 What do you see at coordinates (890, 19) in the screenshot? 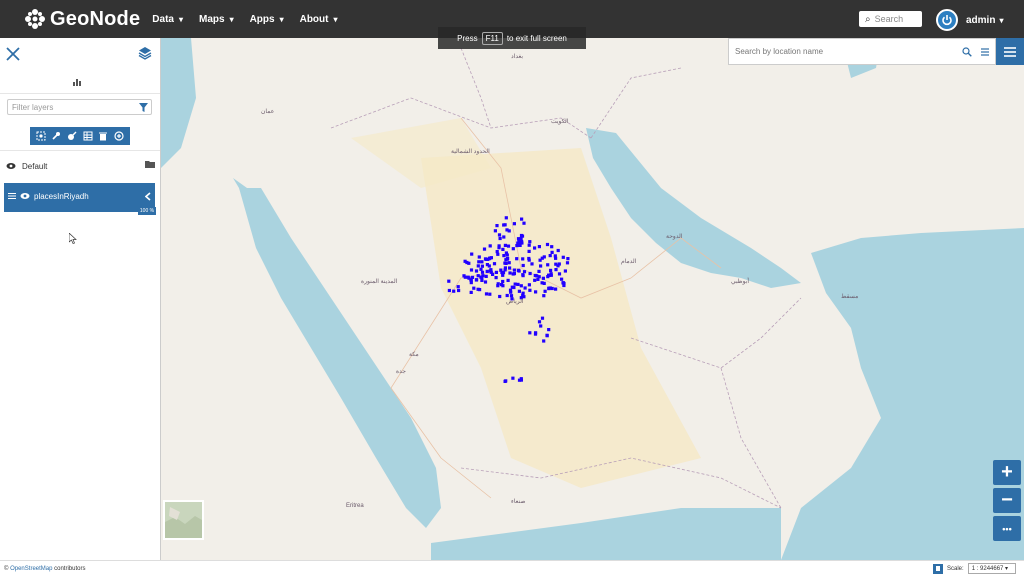
I see `header-search-input: ⌕ Search` at bounding box center [890, 19].